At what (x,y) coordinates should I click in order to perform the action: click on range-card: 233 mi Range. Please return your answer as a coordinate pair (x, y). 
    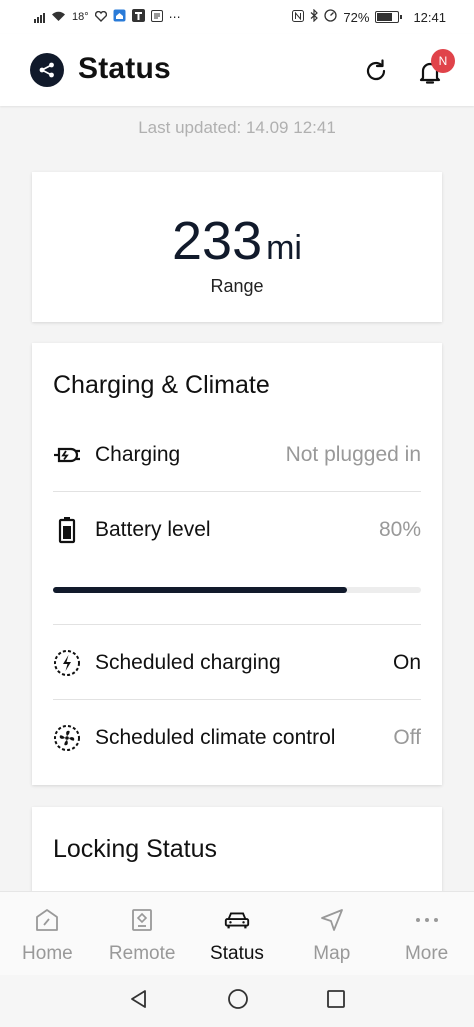
    Looking at the image, I should click on (237, 247).